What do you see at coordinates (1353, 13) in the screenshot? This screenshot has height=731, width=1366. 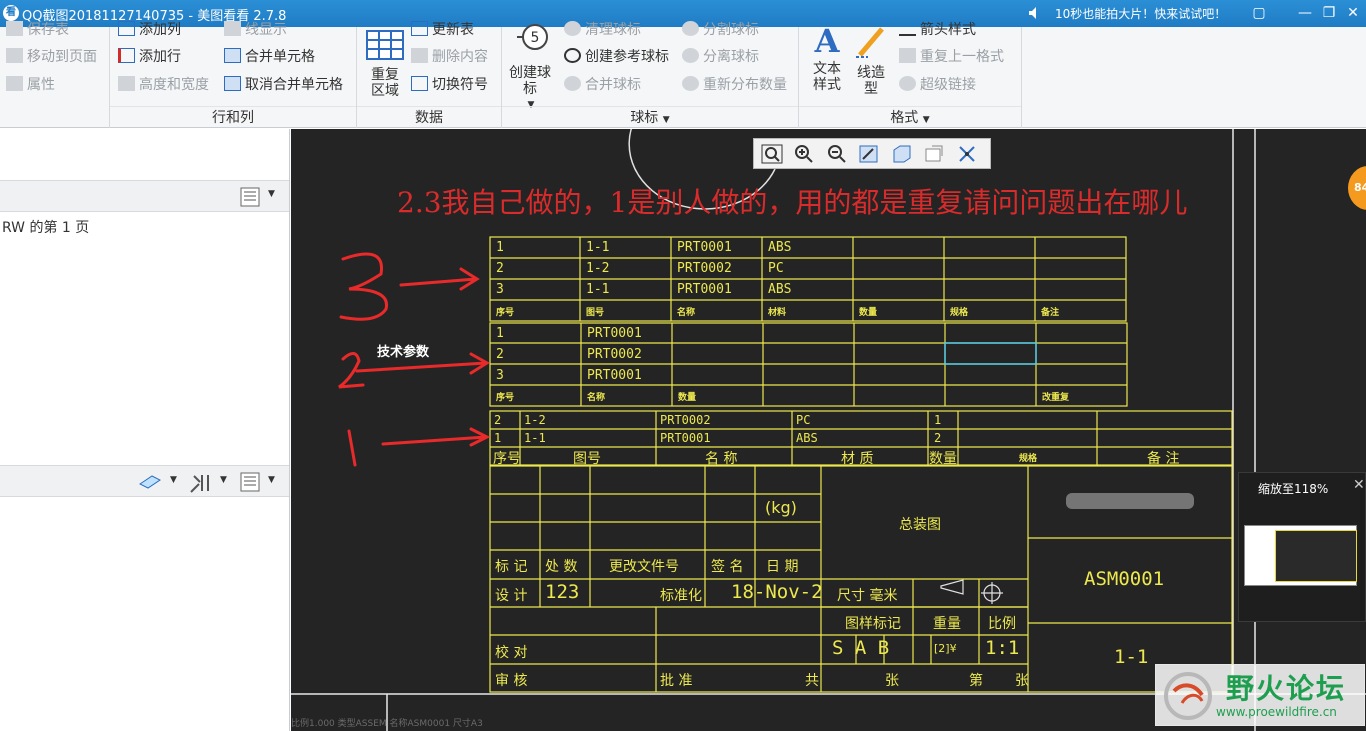 I see `close-button: ✕` at bounding box center [1353, 13].